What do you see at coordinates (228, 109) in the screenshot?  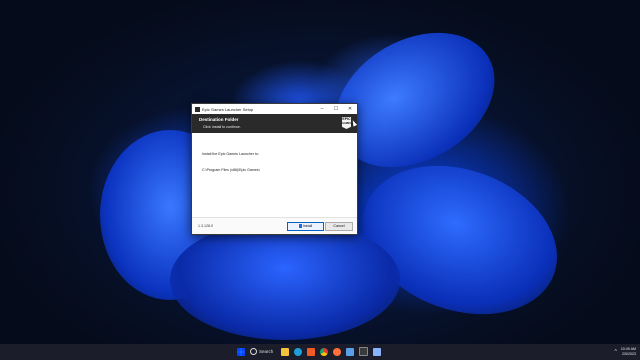 I see `dialog-title: Epic Games Launcher Setup` at bounding box center [228, 109].